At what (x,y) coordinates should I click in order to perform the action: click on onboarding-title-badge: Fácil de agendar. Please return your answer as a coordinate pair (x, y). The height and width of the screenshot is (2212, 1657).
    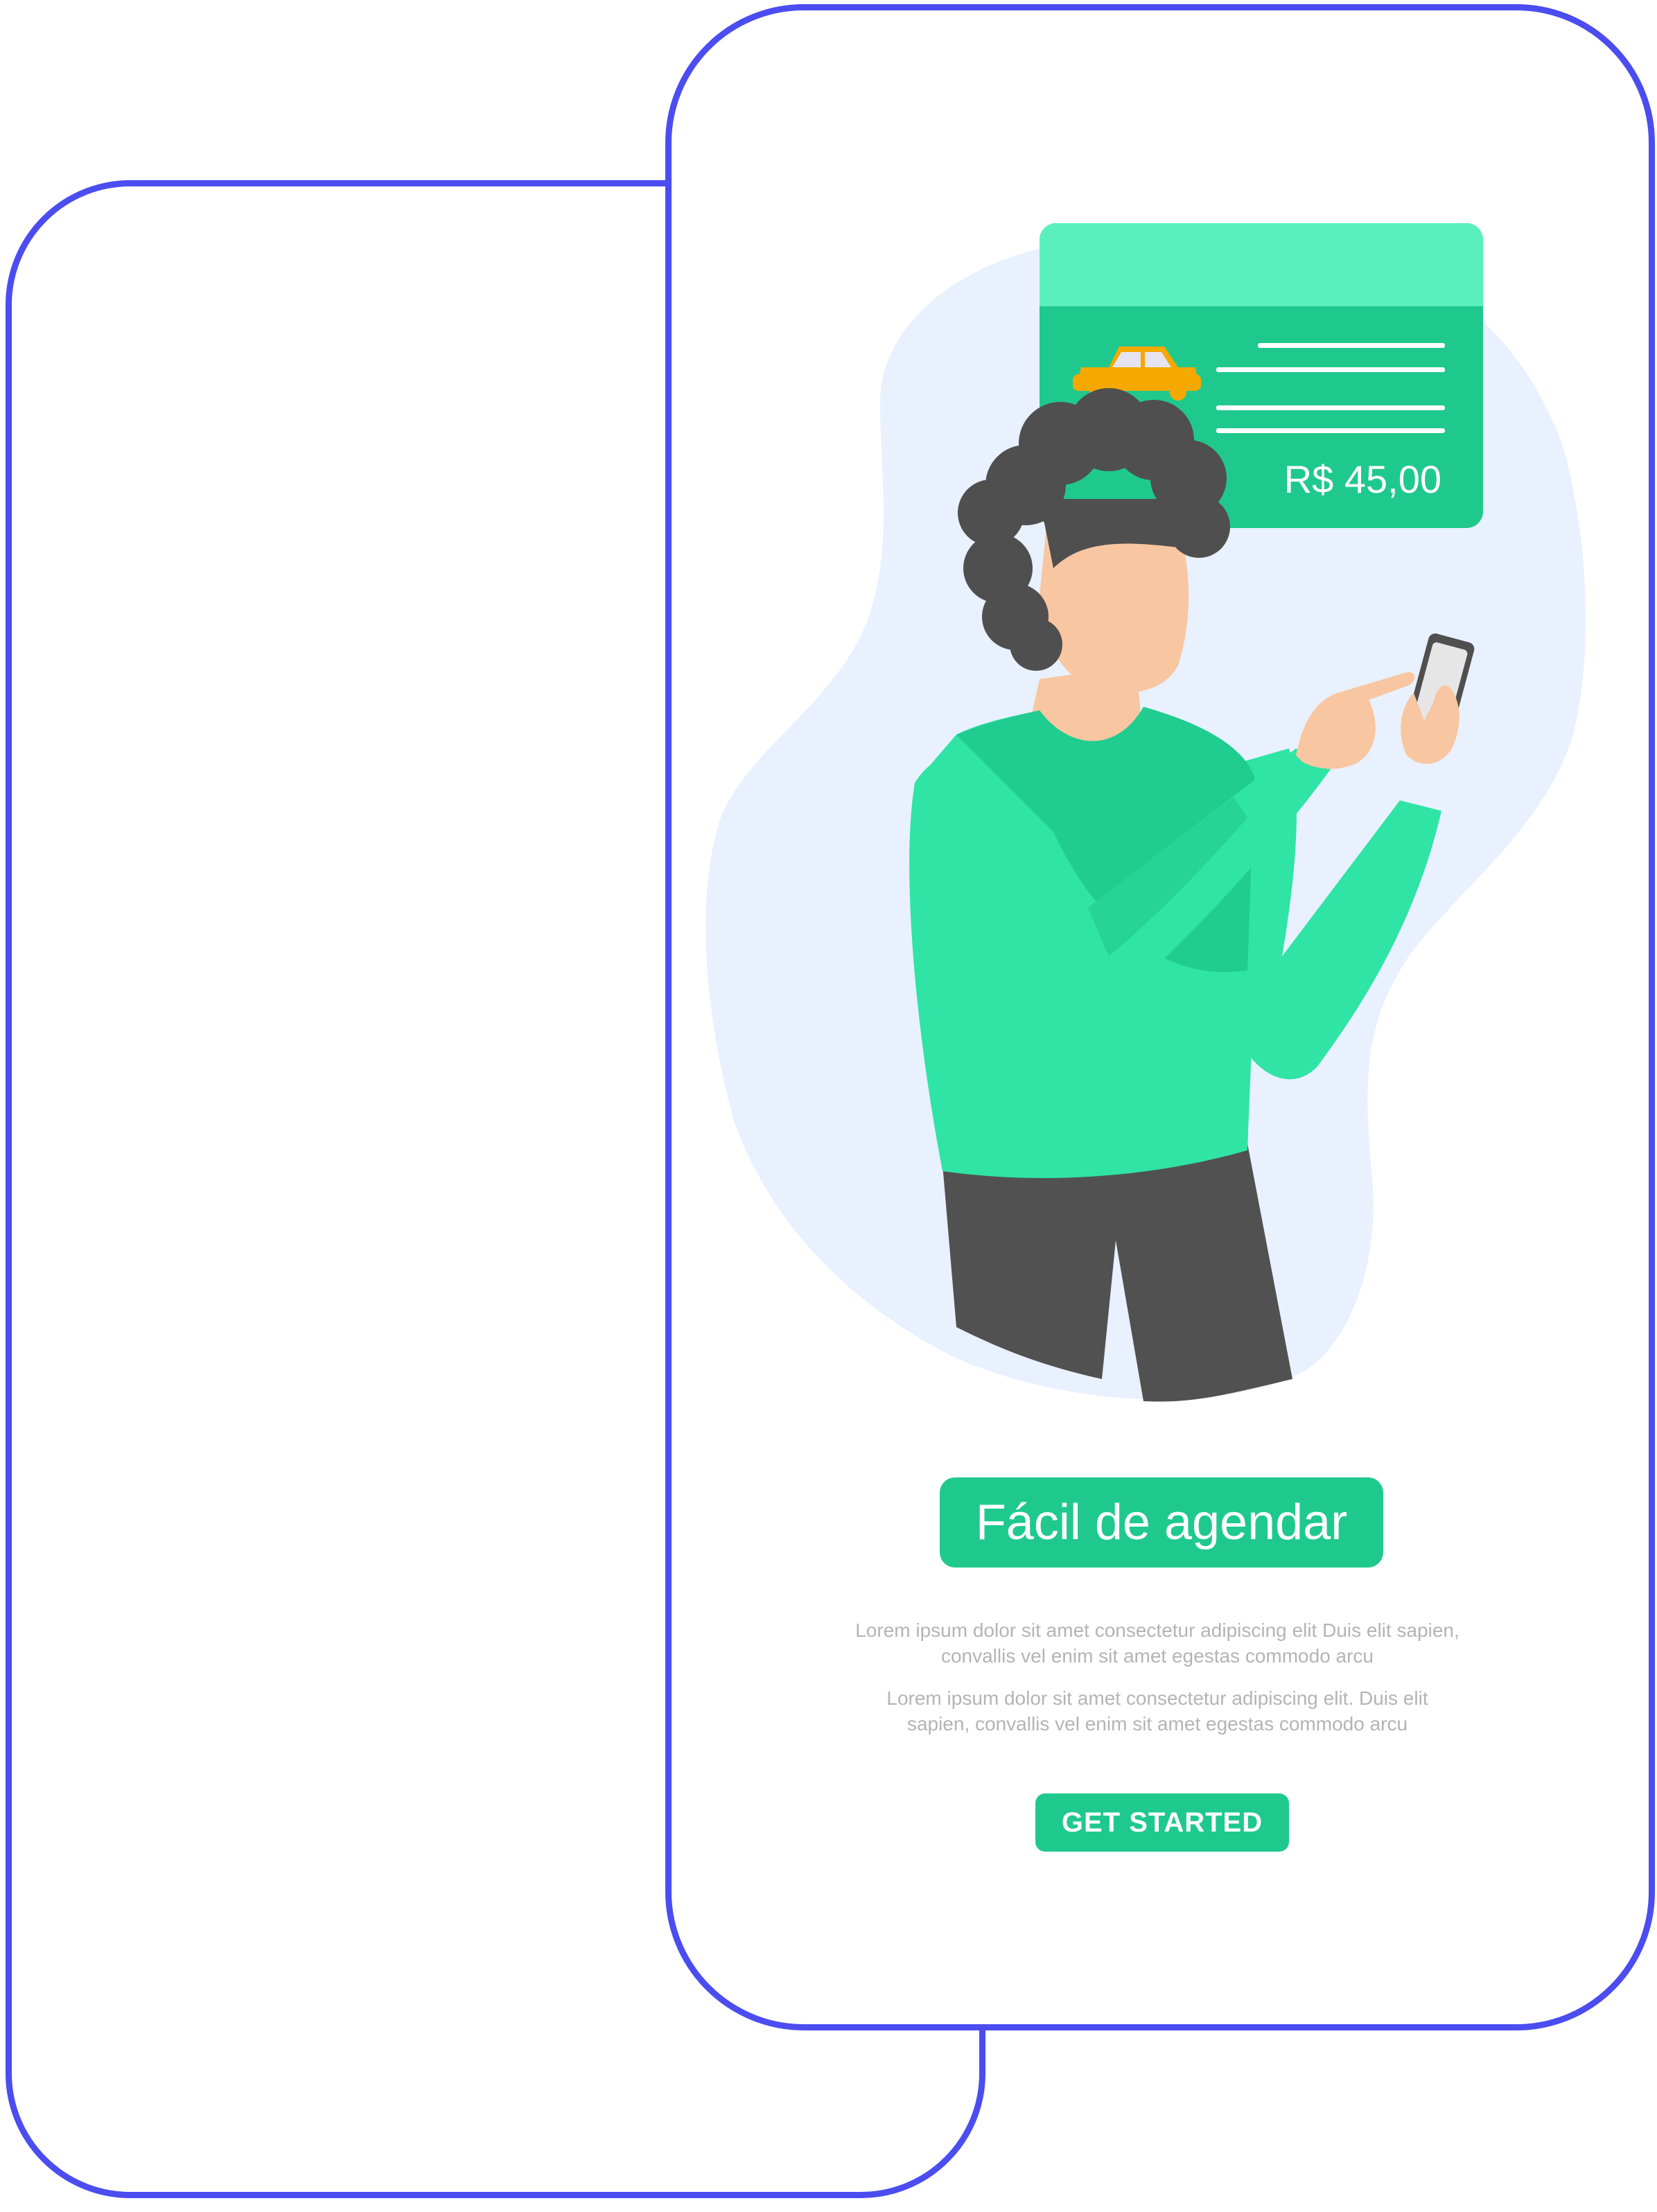
    Looking at the image, I should click on (1162, 1522).